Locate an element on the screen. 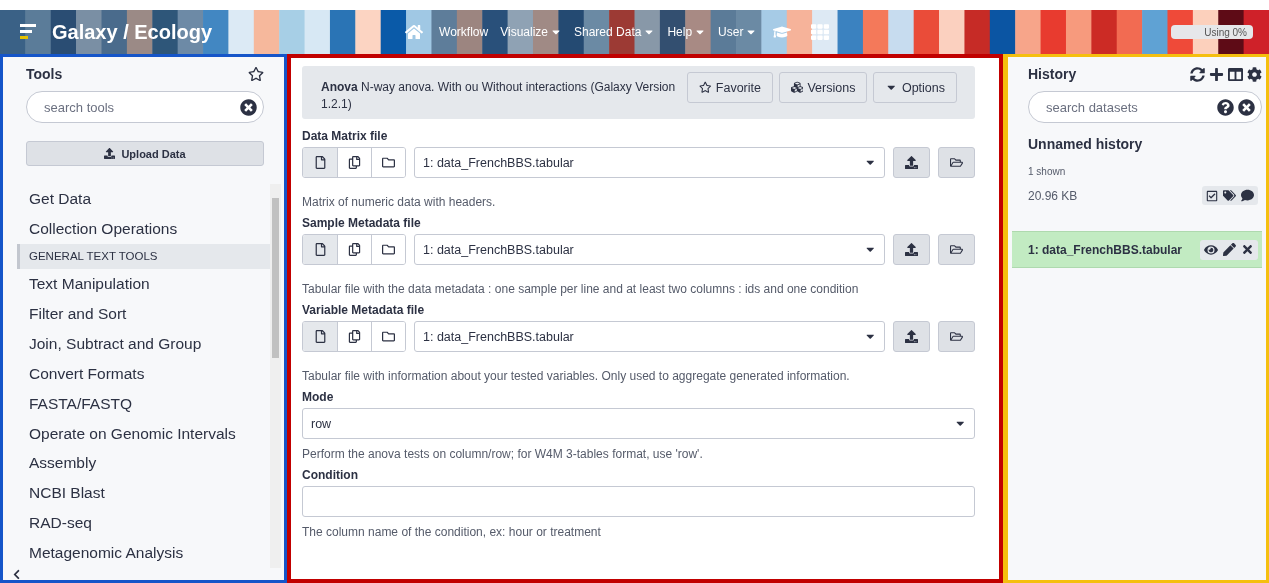 This screenshot has width=1269, height=583. refresh-icon is located at coordinates (1197, 74).